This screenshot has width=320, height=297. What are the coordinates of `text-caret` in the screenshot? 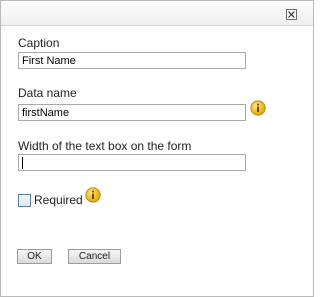 It's located at (22, 163).